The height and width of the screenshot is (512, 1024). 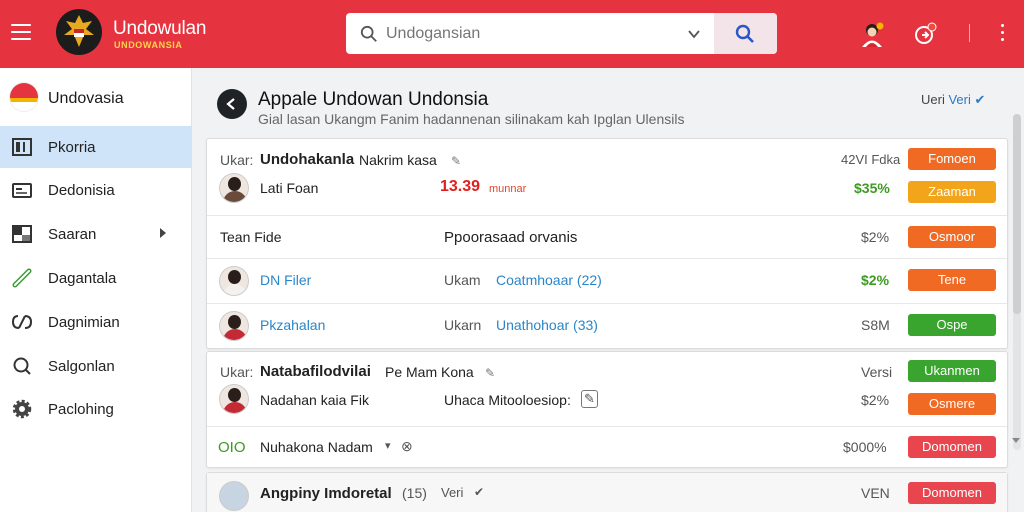 What do you see at coordinates (316, 447) in the screenshot?
I see `row-name: Nuhakona Nadam` at bounding box center [316, 447].